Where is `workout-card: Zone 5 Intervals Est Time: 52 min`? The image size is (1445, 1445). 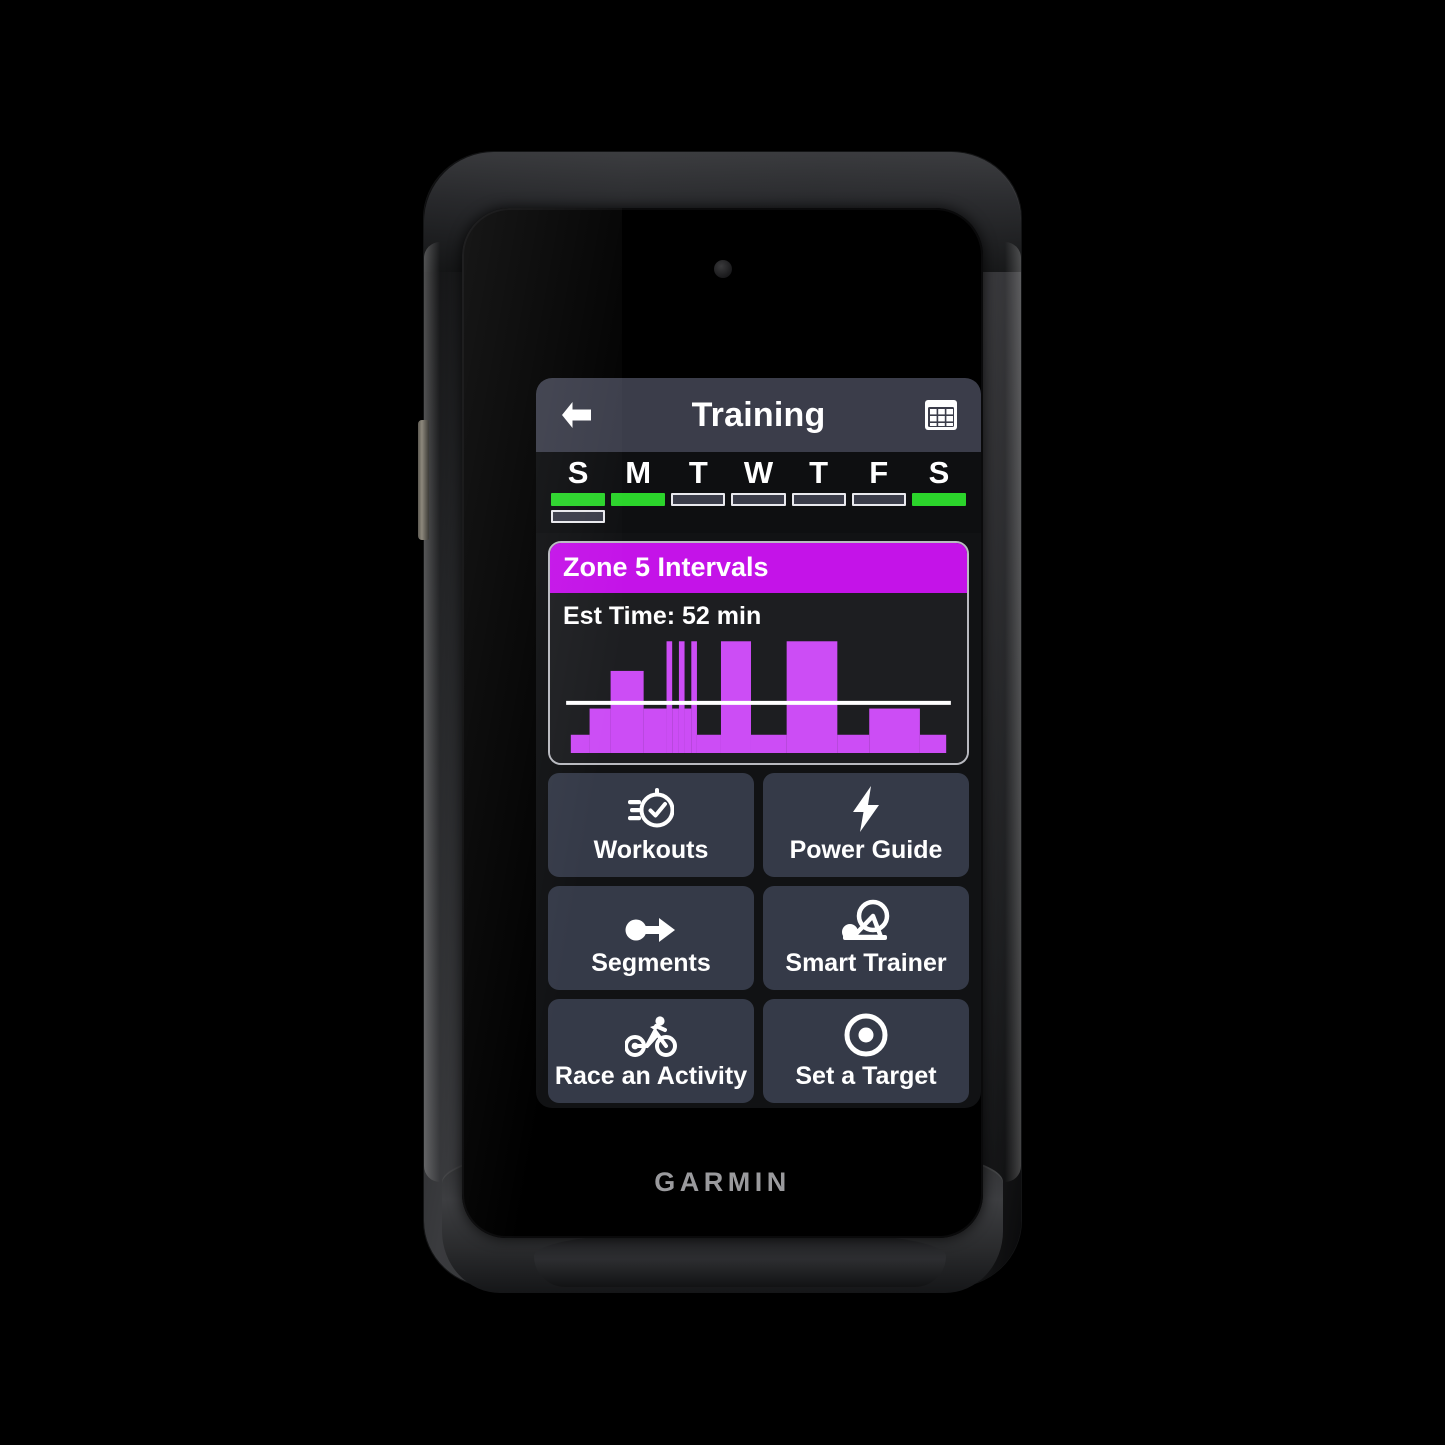 workout-card: Zone 5 Intervals Est Time: 52 min is located at coordinates (758, 653).